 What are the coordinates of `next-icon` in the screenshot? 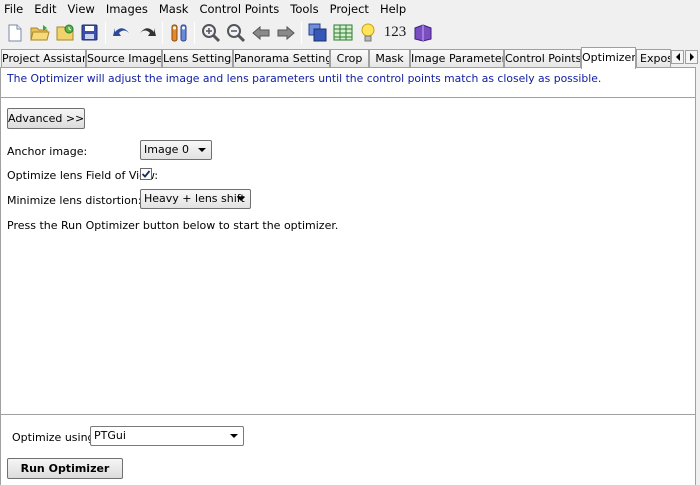 It's located at (285, 32).